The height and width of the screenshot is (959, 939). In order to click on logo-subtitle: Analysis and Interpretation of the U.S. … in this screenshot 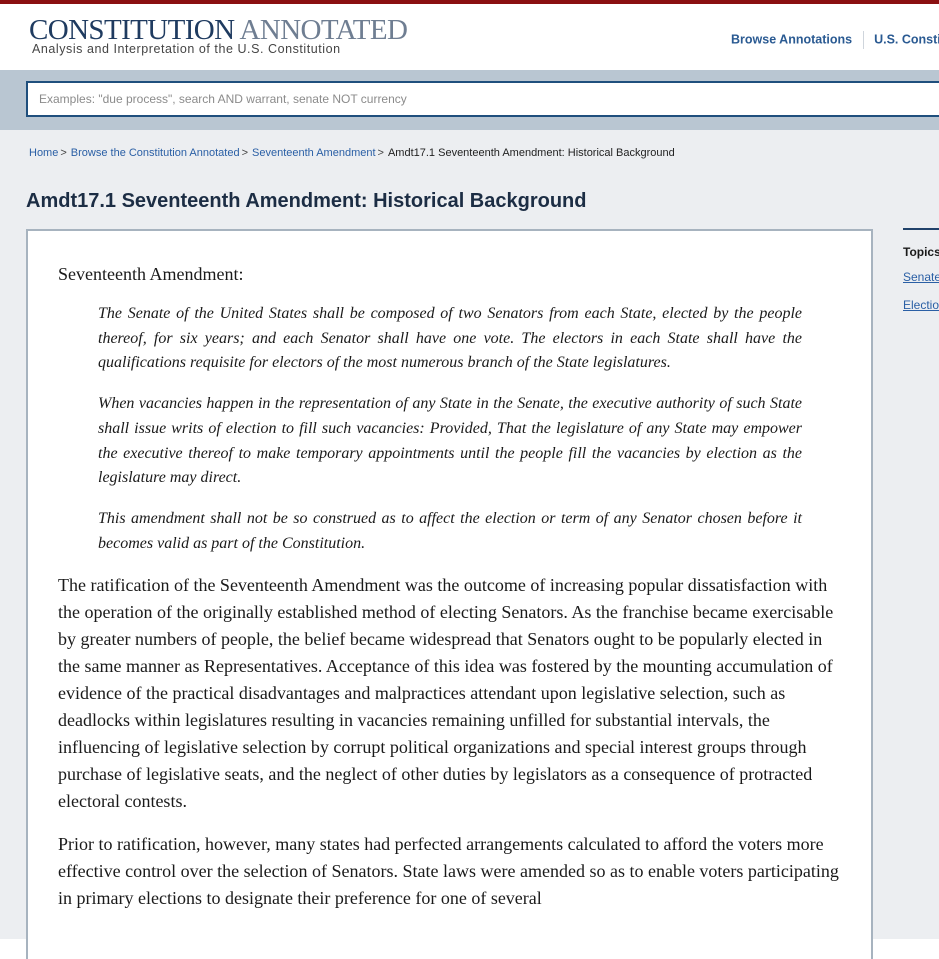, I will do `click(186, 49)`.